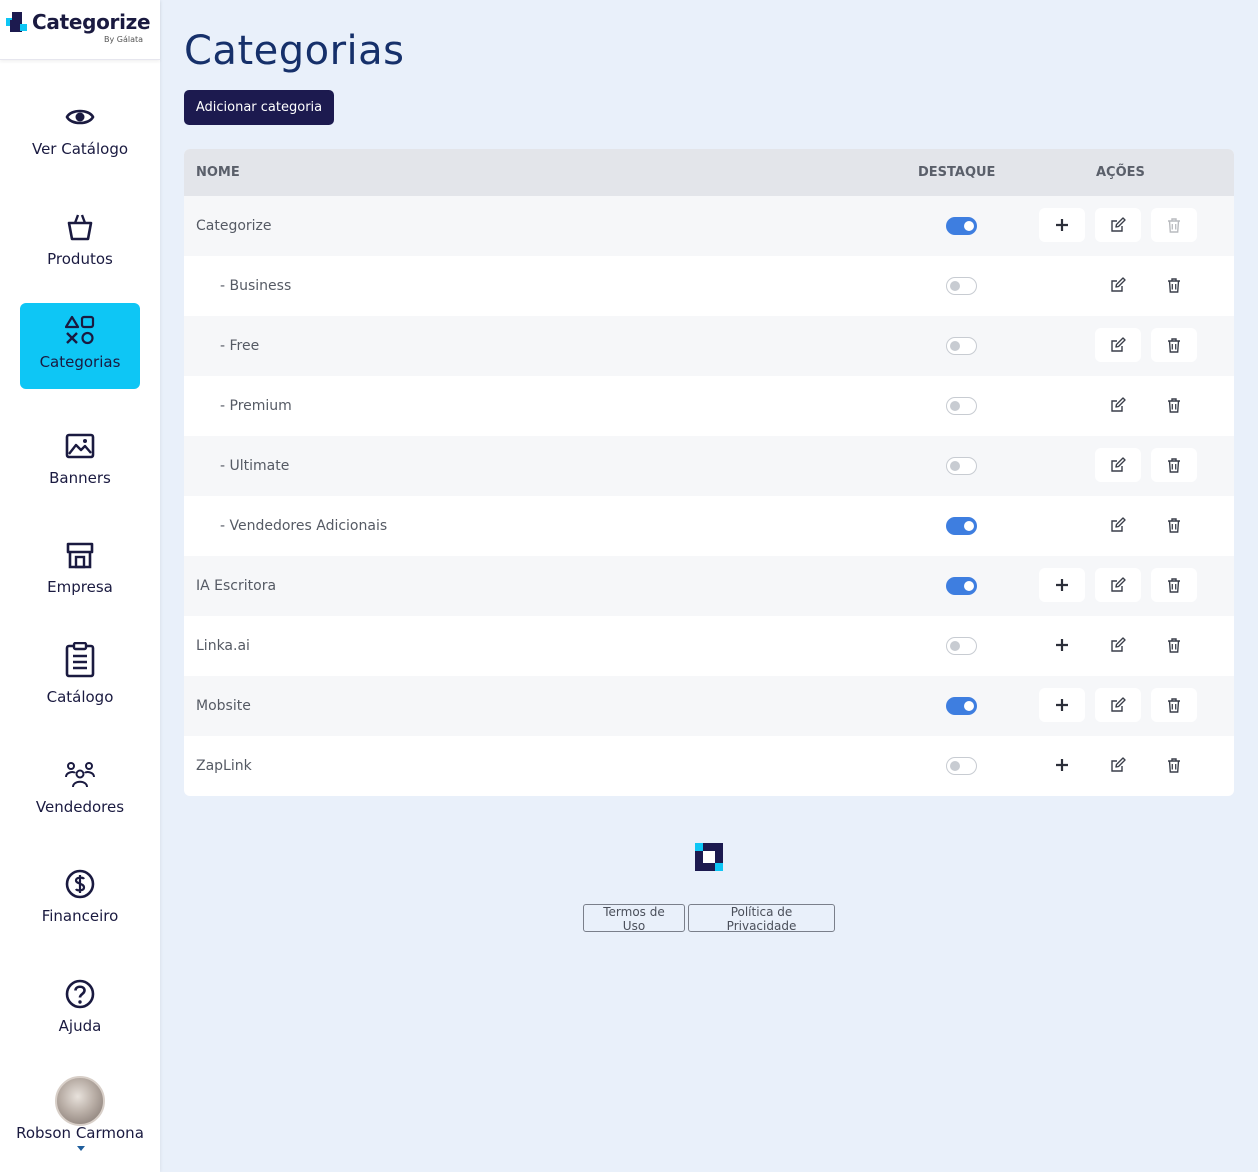 The width and height of the screenshot is (1258, 1172). Describe the element at coordinates (80, 1010) in the screenshot. I see `sidebar-item-ajuda: Ajuda` at that location.